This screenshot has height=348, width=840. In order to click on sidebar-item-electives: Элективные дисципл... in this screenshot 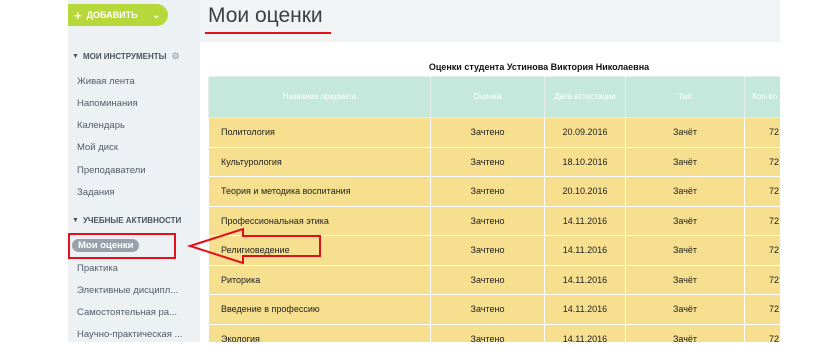, I will do `click(136, 290)`.